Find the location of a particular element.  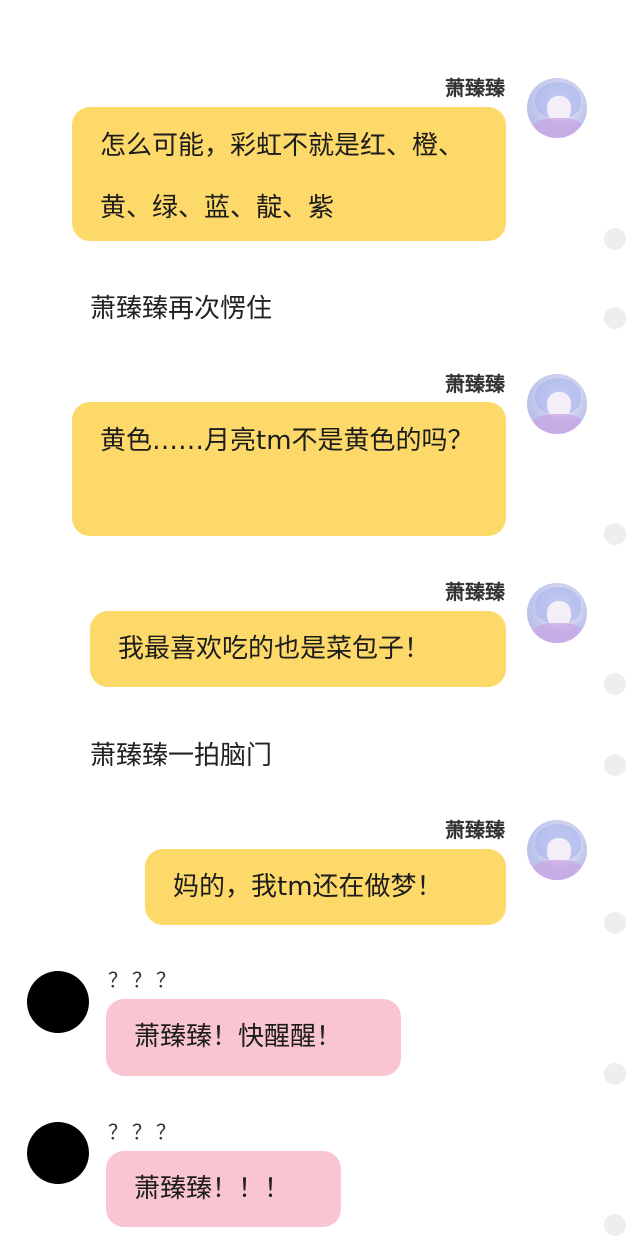

message-bubble: 萧臻臻！快醒醒！ is located at coordinates (253, 1037).